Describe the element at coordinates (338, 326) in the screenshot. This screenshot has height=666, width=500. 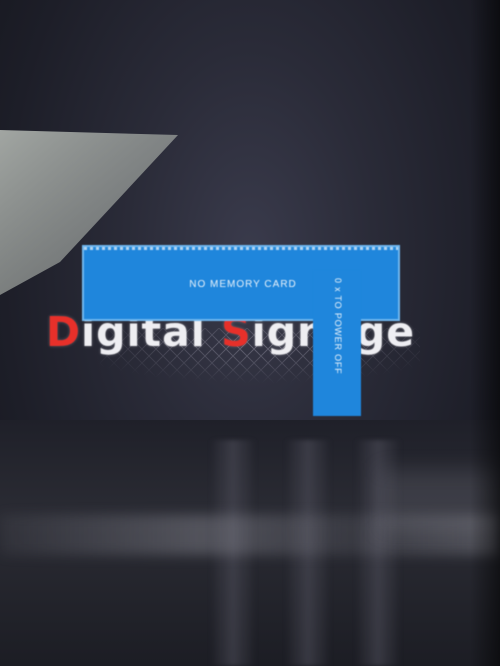
I see `osd-side-hint: 0 x TO POWER OFF` at that location.